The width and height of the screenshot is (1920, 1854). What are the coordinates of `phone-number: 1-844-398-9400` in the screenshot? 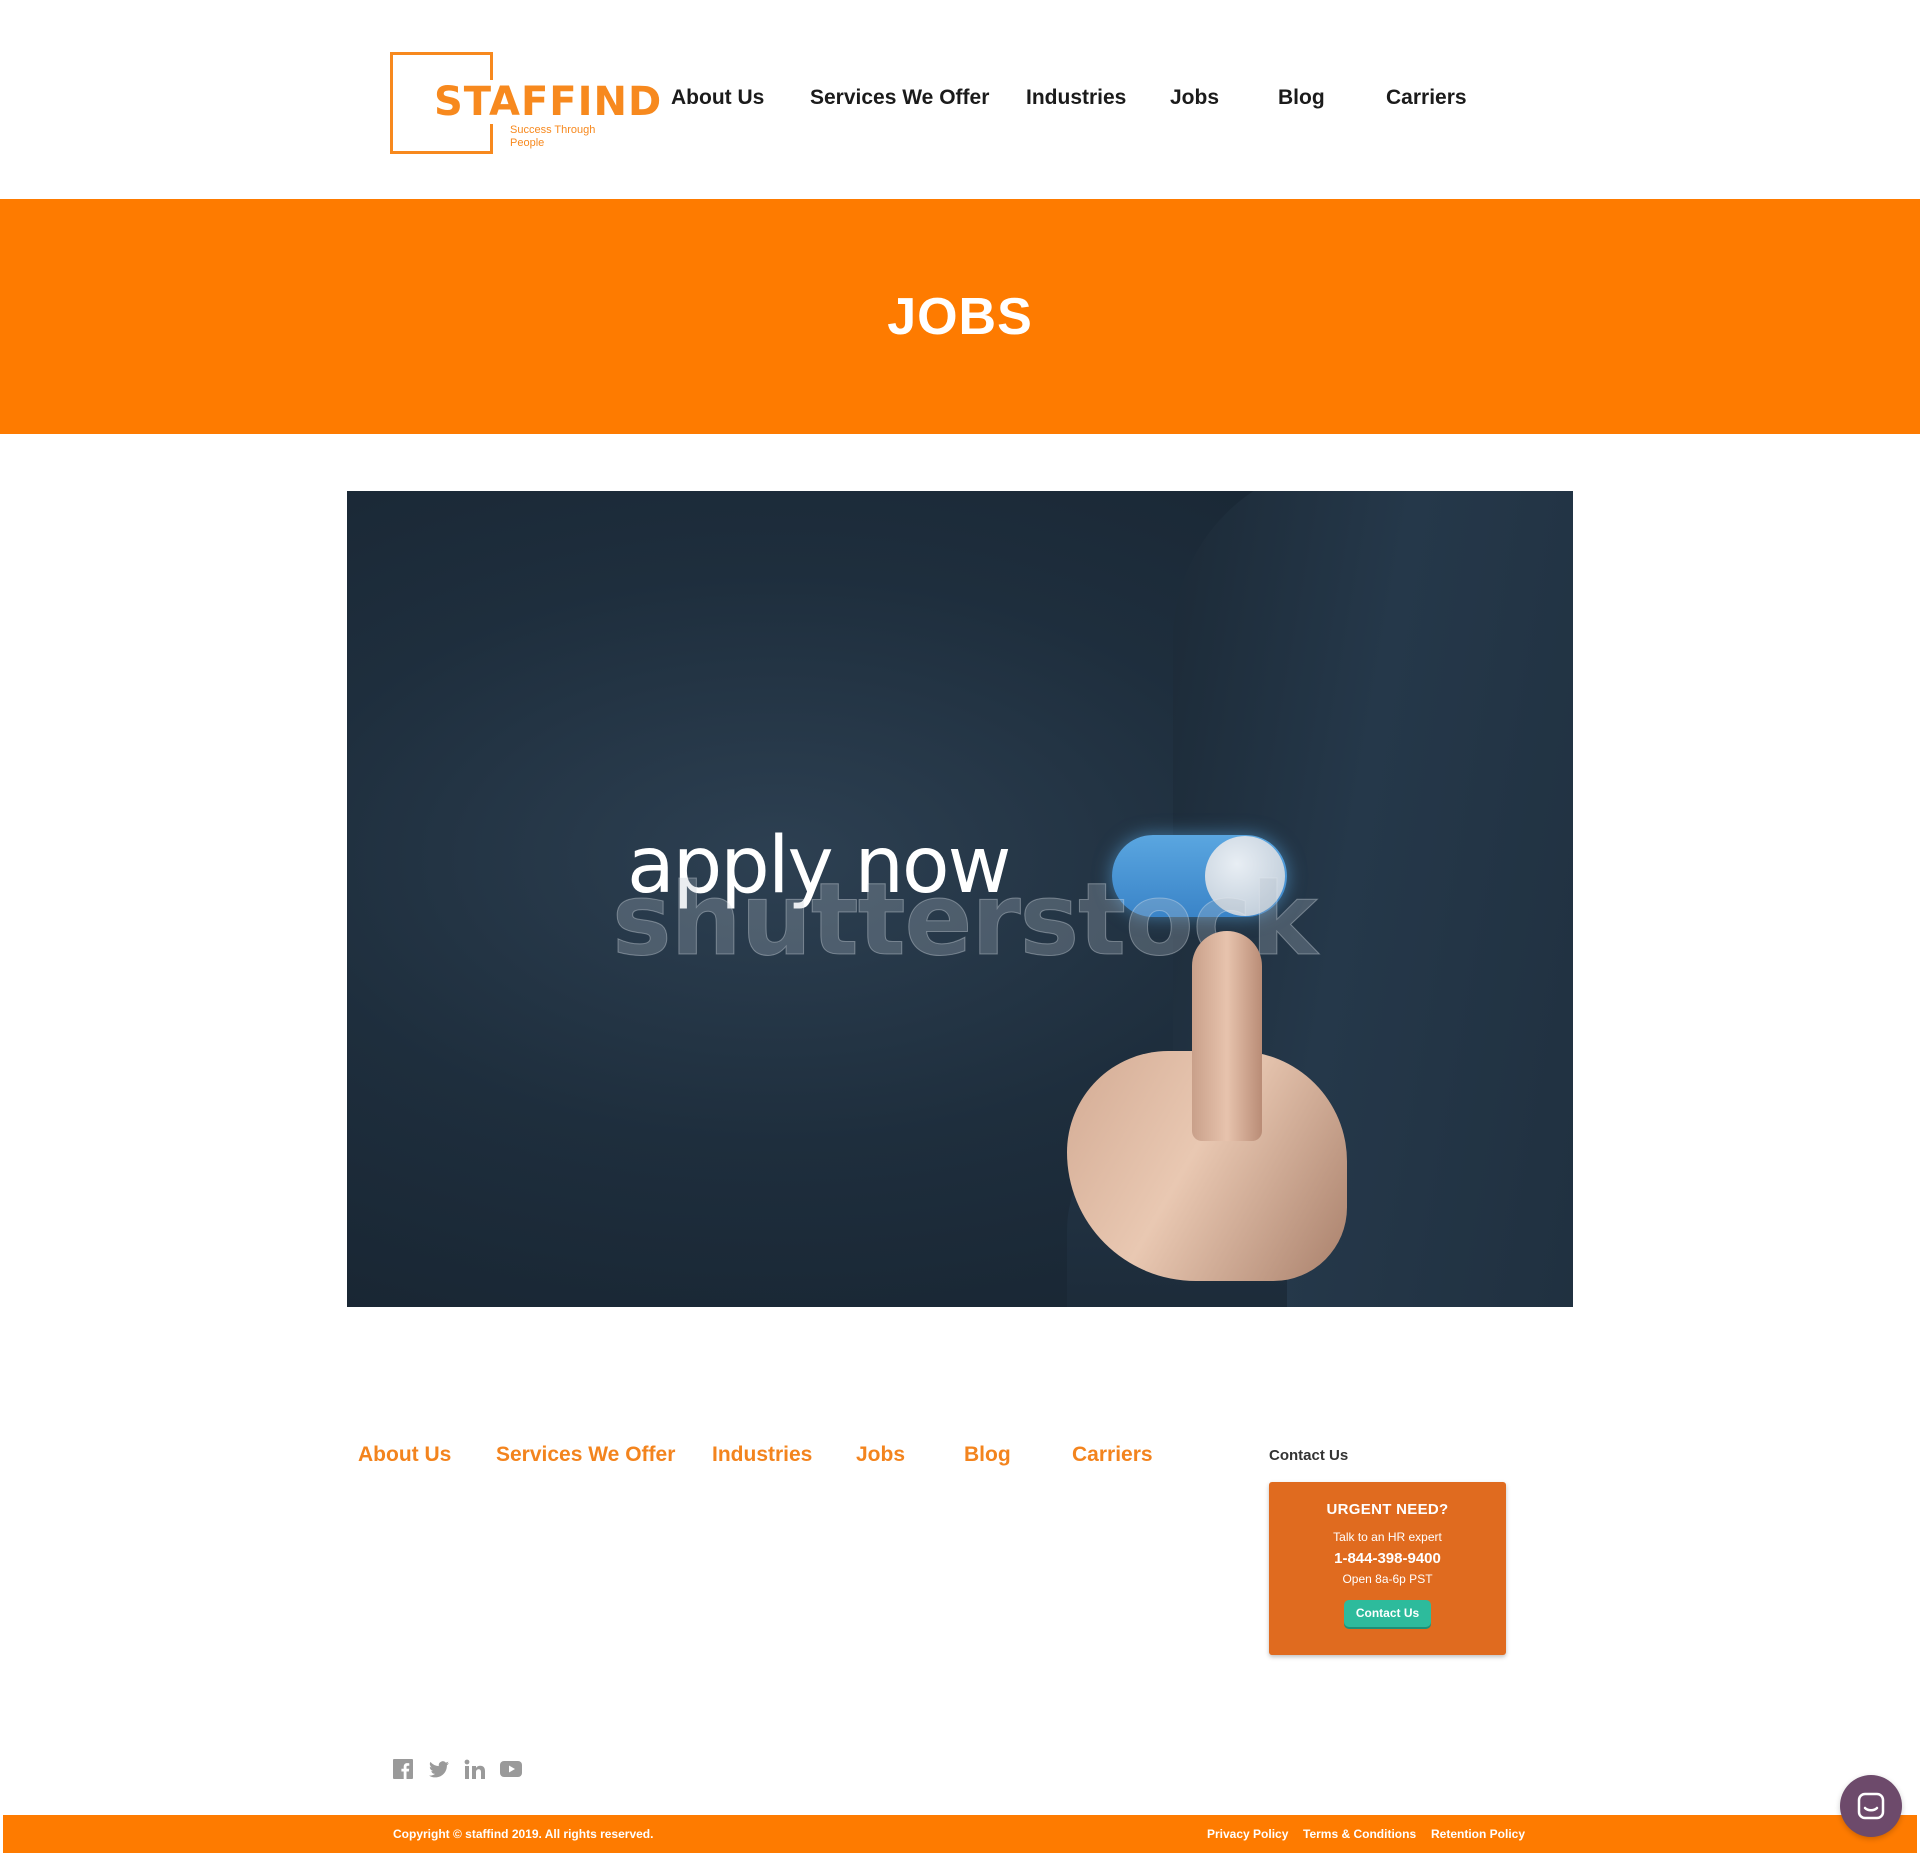 It's located at (1387, 1558).